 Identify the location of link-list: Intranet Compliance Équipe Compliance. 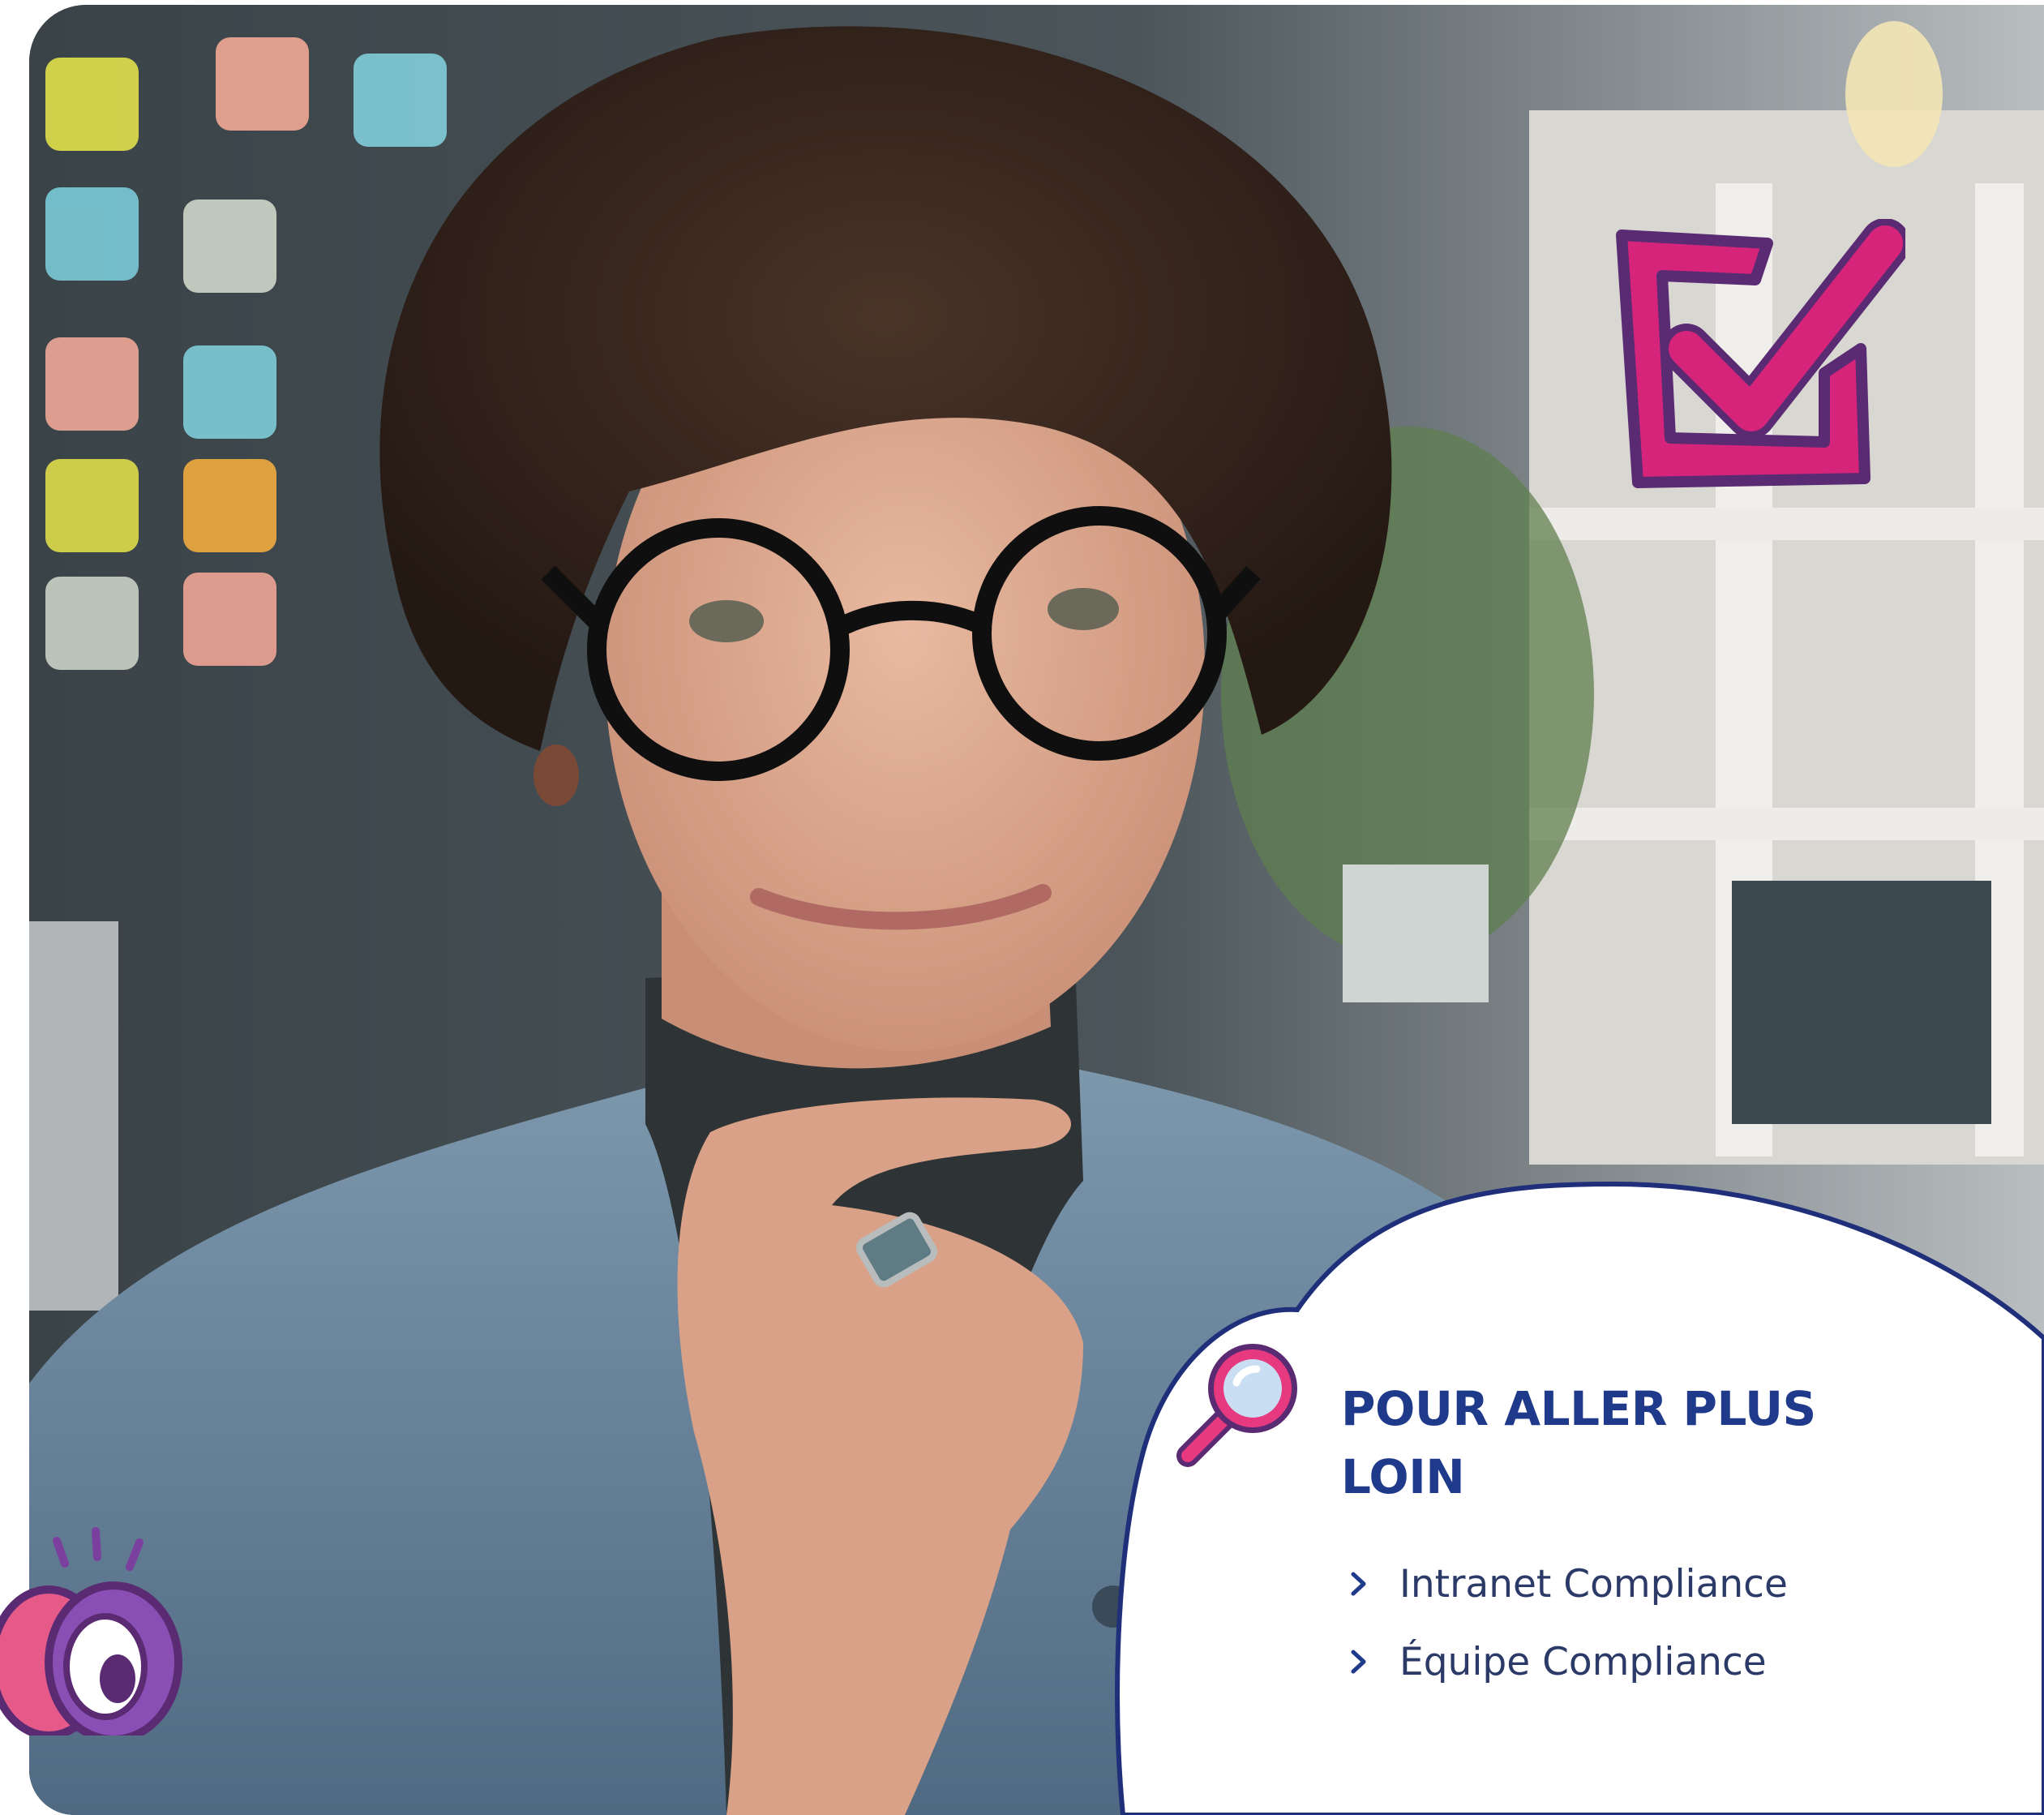
(1567, 1623).